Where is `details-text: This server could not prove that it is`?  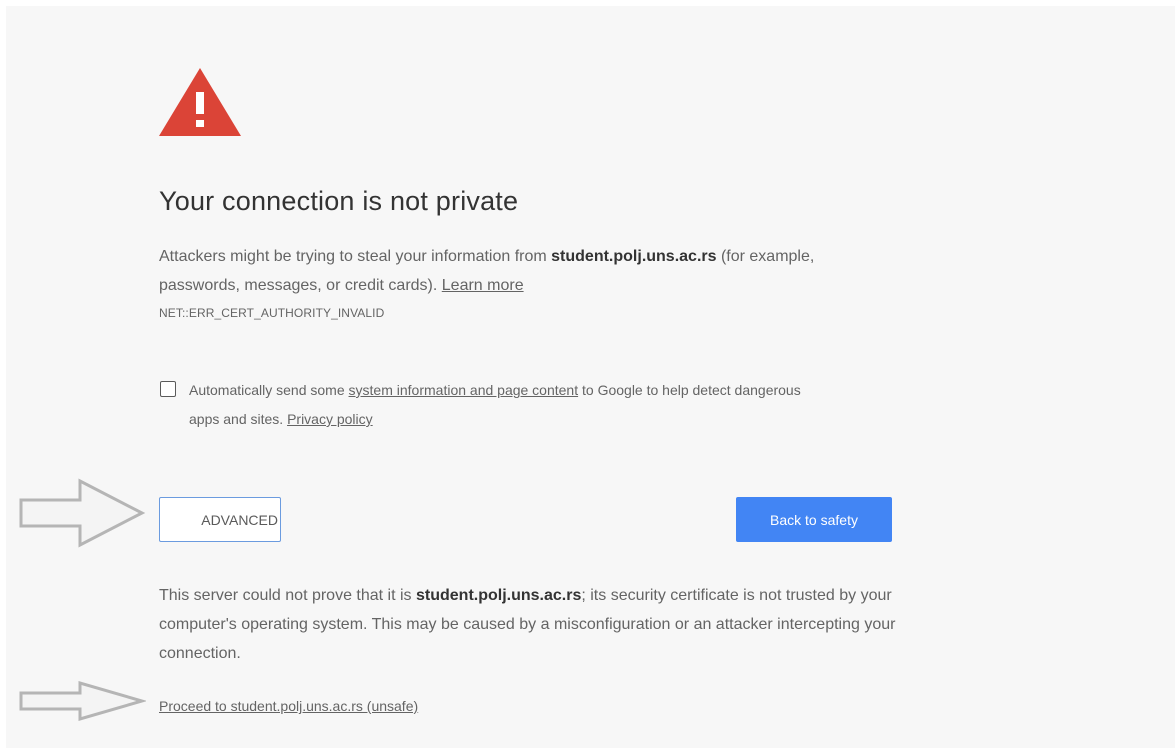 details-text: This server could not prove that it is is located at coordinates (287, 595).